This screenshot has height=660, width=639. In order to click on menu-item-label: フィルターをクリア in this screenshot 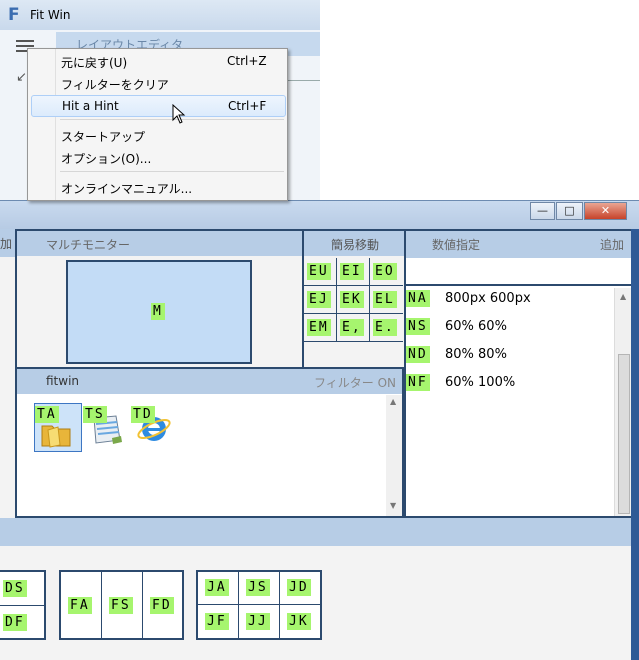, I will do `click(115, 85)`.